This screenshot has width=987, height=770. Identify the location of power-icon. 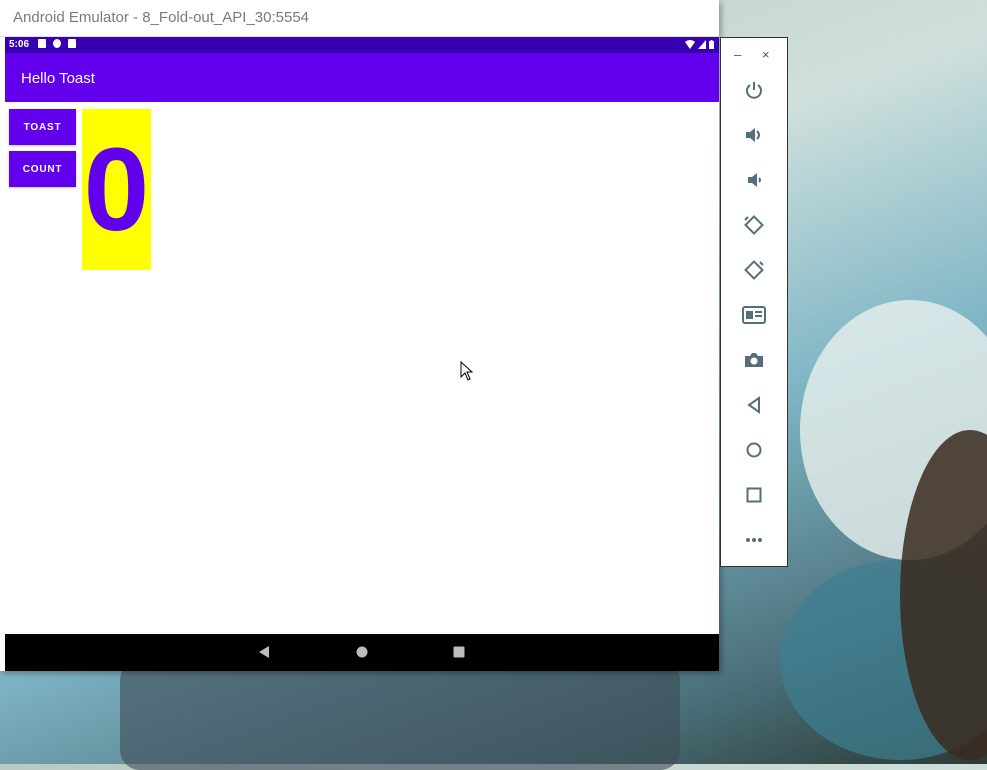
(754, 90).